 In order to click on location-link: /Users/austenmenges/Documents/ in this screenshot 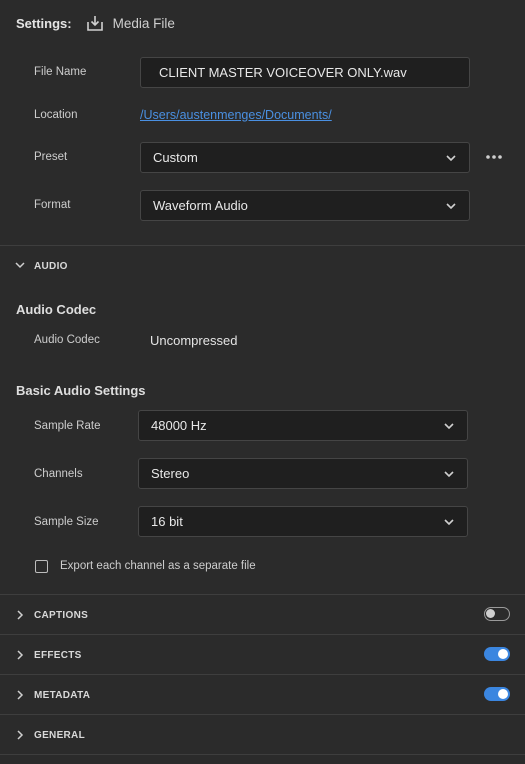, I will do `click(236, 115)`.